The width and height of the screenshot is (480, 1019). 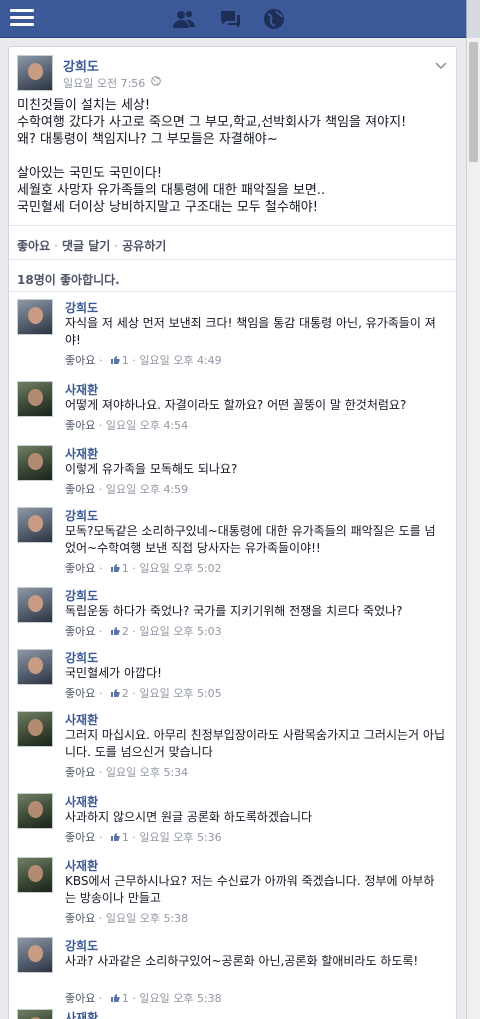 I want to click on comment-action: 댓글 달기, so click(x=86, y=246).